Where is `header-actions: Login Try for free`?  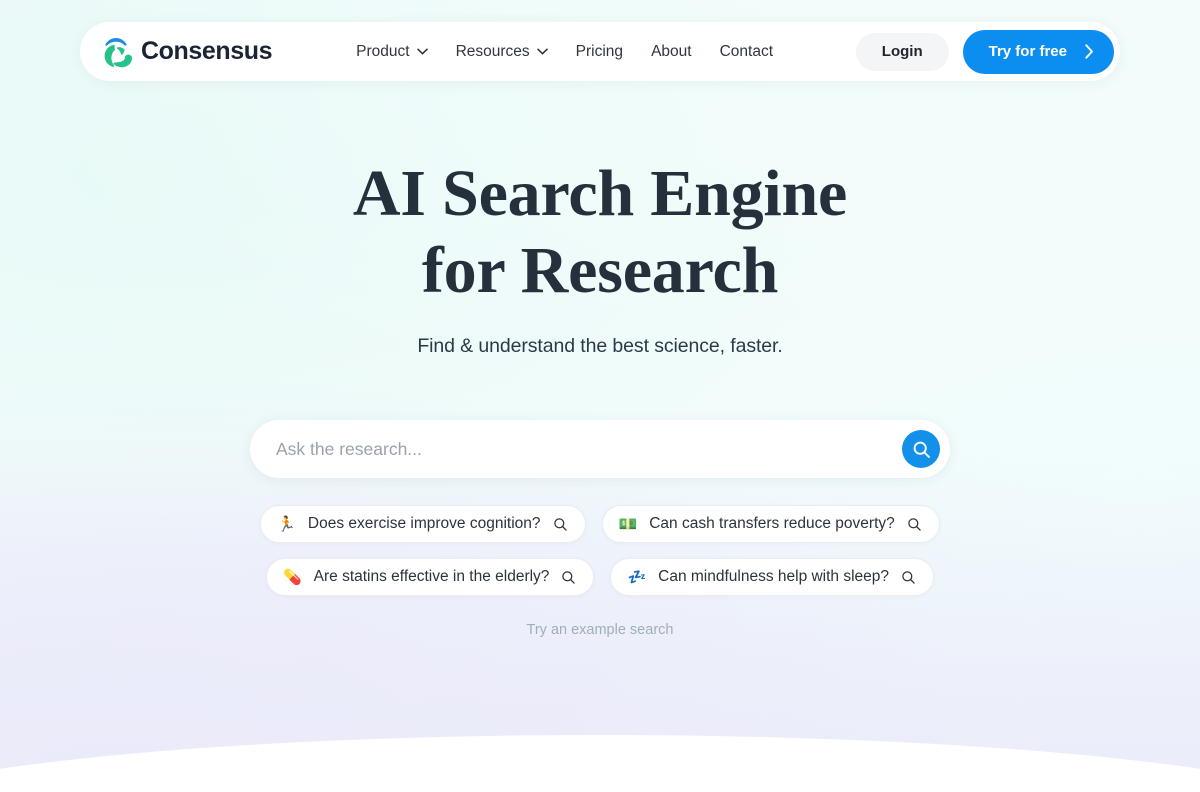 header-actions: Login Try for free is located at coordinates (984, 51).